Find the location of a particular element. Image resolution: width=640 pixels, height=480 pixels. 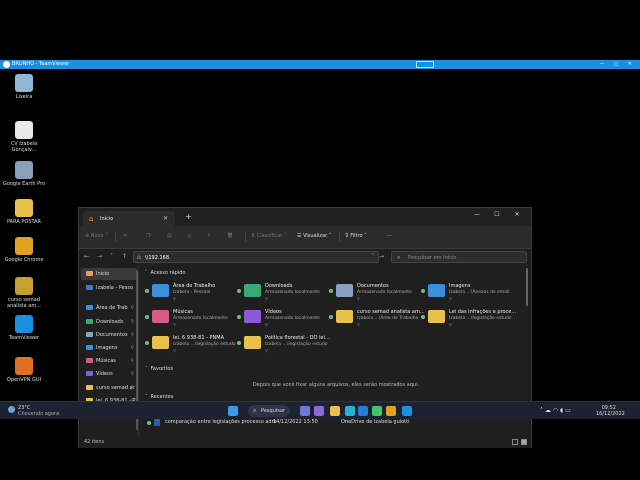

volume-icon: ◖ is located at coordinates (562, 410).